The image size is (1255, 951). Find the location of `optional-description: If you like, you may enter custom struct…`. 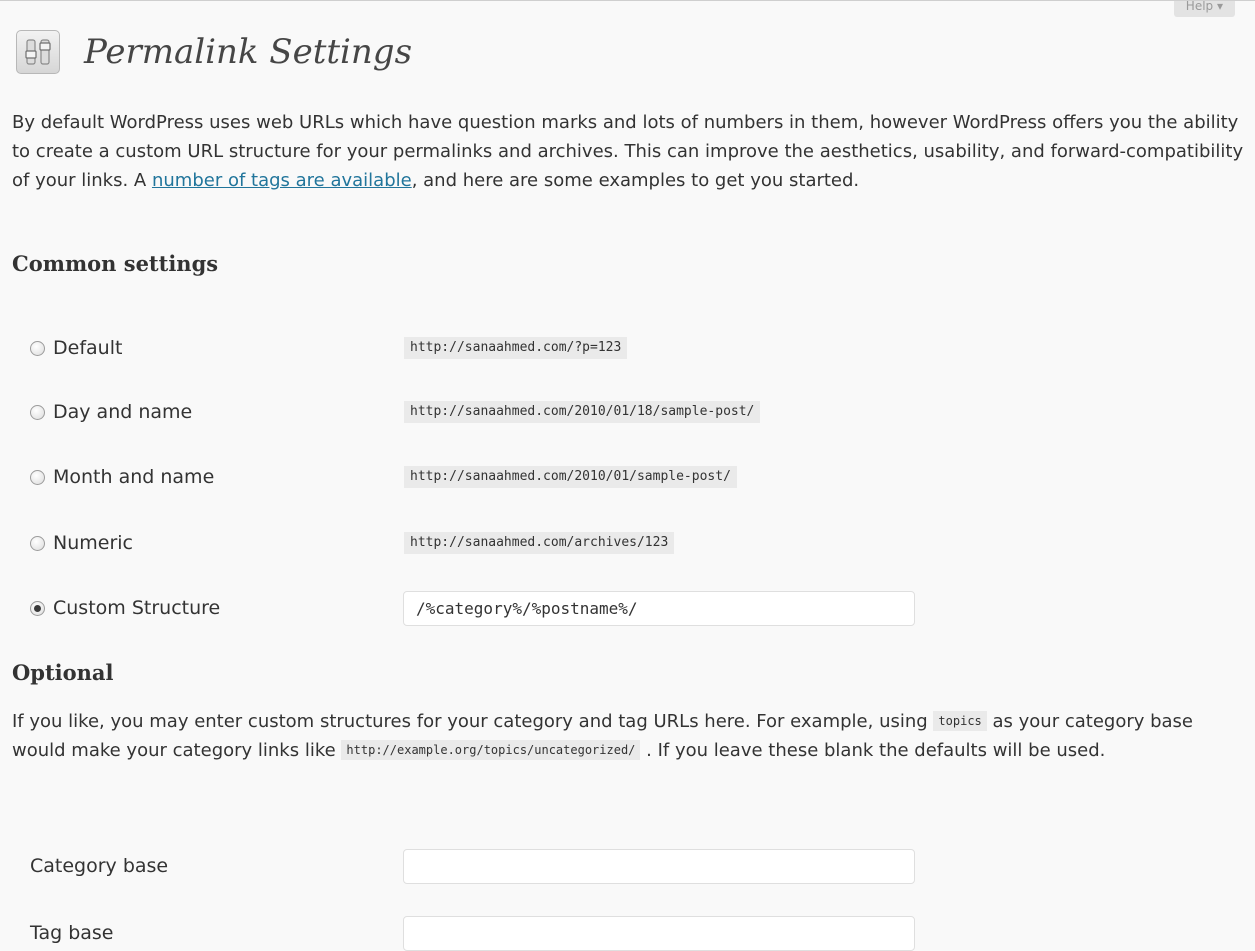

optional-description: If you like, you may enter custom struct… is located at coordinates (632, 736).